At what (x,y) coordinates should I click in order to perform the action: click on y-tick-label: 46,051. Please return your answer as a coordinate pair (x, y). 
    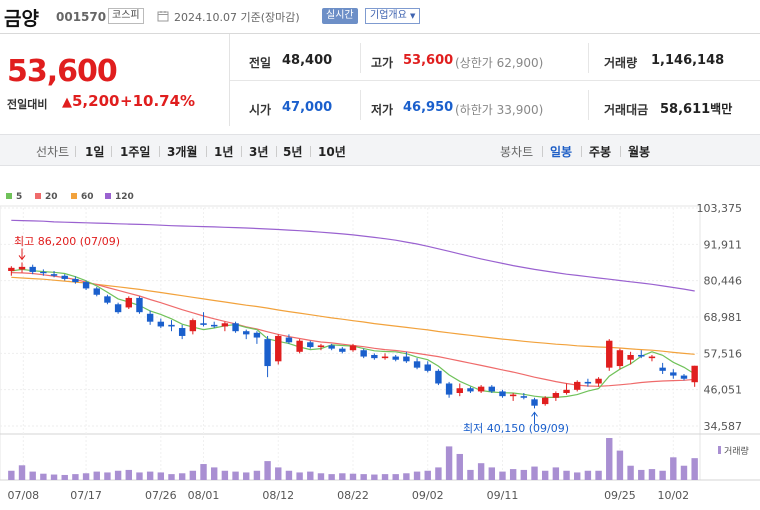
    Looking at the image, I should click on (723, 390).